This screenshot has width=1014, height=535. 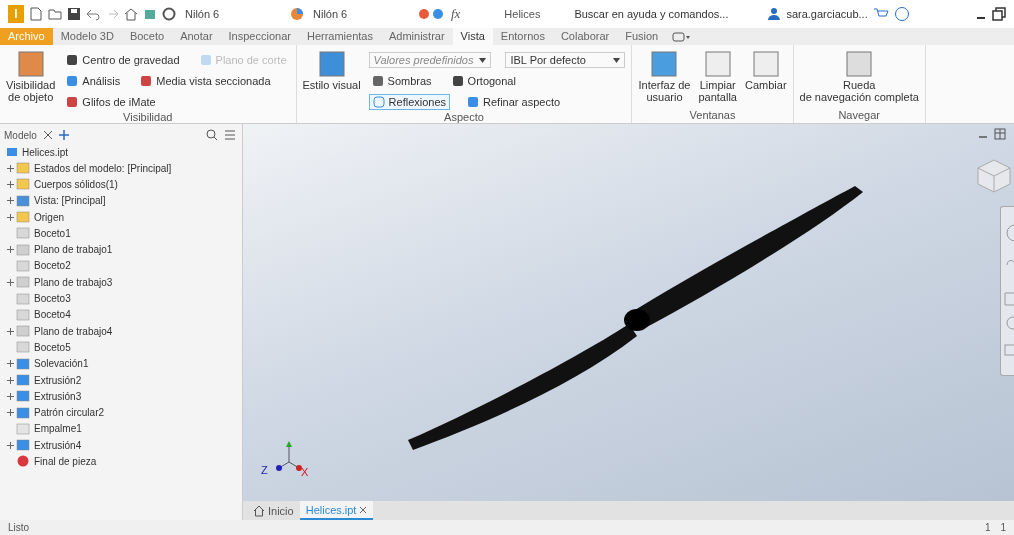 What do you see at coordinates (766, 78) in the screenshot?
I see `ribbon-large-button: Cambiar` at bounding box center [766, 78].